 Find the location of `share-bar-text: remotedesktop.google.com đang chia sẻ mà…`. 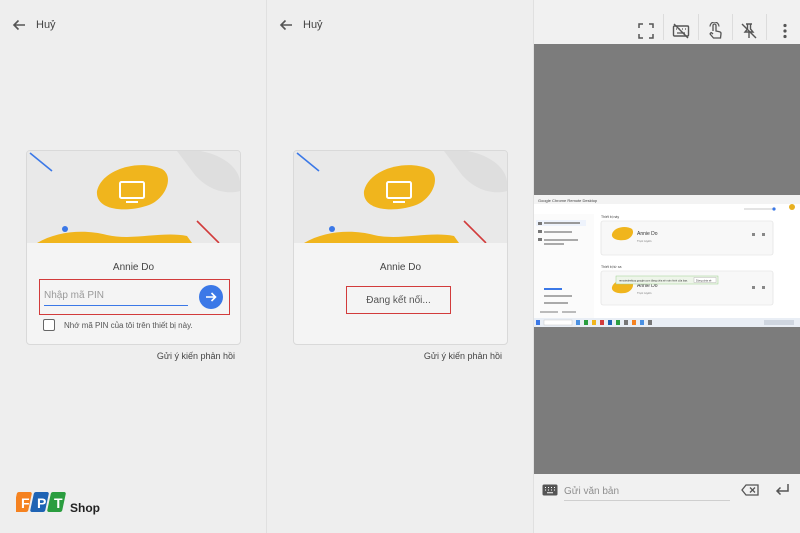

share-bar-text: remotedesktop.google.com đang chia sẻ mà… is located at coordinates (653, 281).